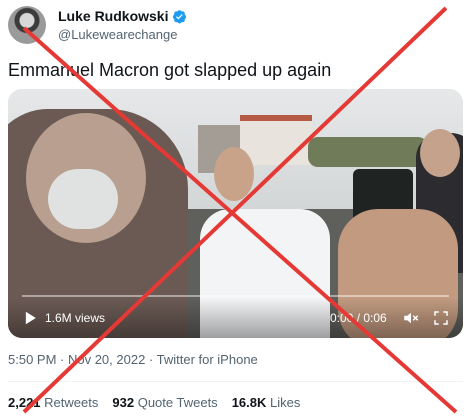 The height and width of the screenshot is (417, 471). I want to click on quotes-count: 932, so click(123, 402).